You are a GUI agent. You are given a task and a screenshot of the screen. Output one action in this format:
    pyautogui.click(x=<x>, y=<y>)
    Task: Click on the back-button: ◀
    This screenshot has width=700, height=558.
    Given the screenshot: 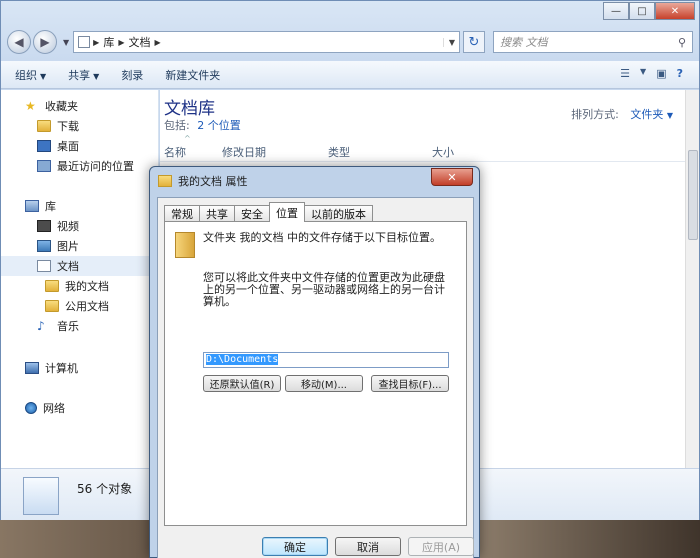 What is the action you would take?
    pyautogui.click(x=19, y=42)
    